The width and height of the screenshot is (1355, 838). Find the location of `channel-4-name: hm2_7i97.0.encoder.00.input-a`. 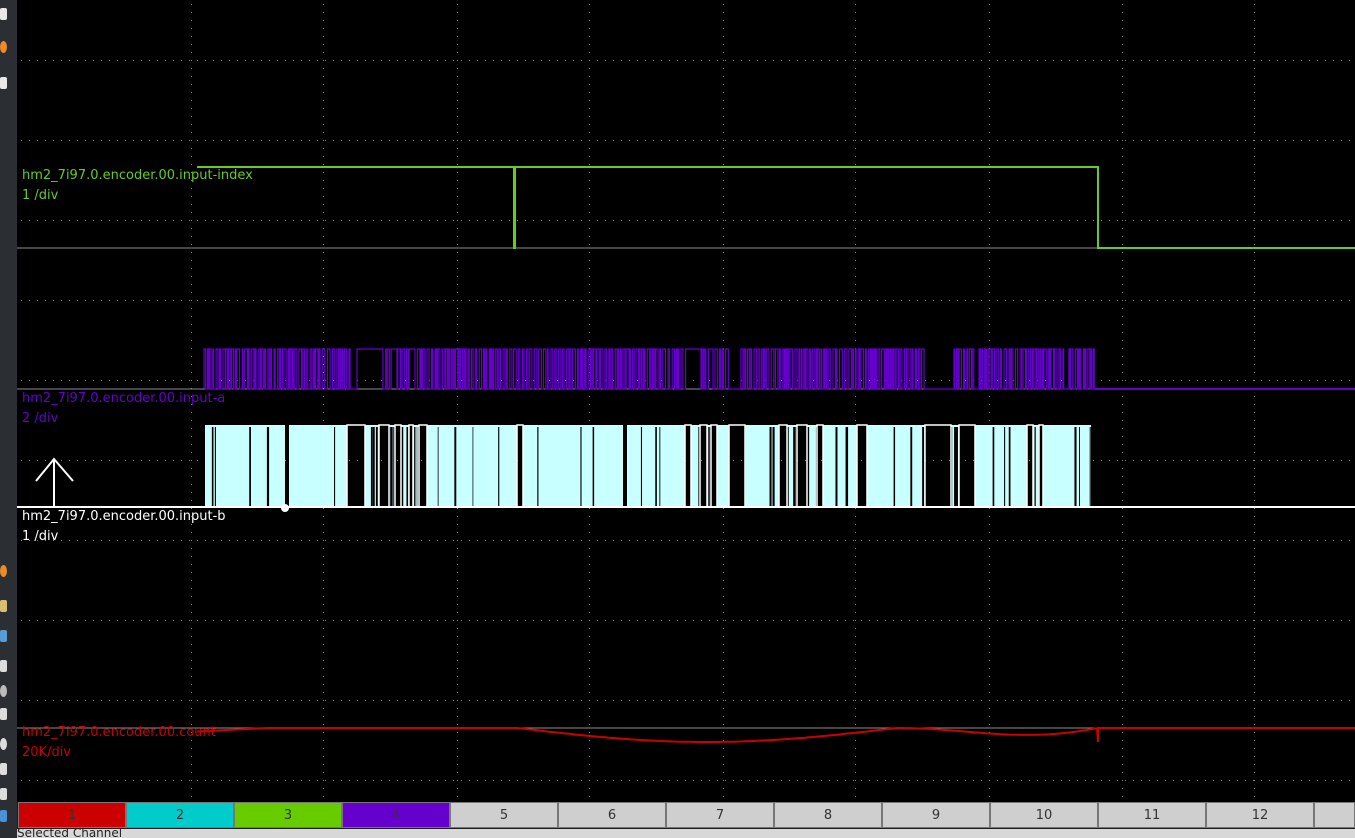

channel-4-name: hm2_7i97.0.encoder.00.input-a is located at coordinates (124, 398).